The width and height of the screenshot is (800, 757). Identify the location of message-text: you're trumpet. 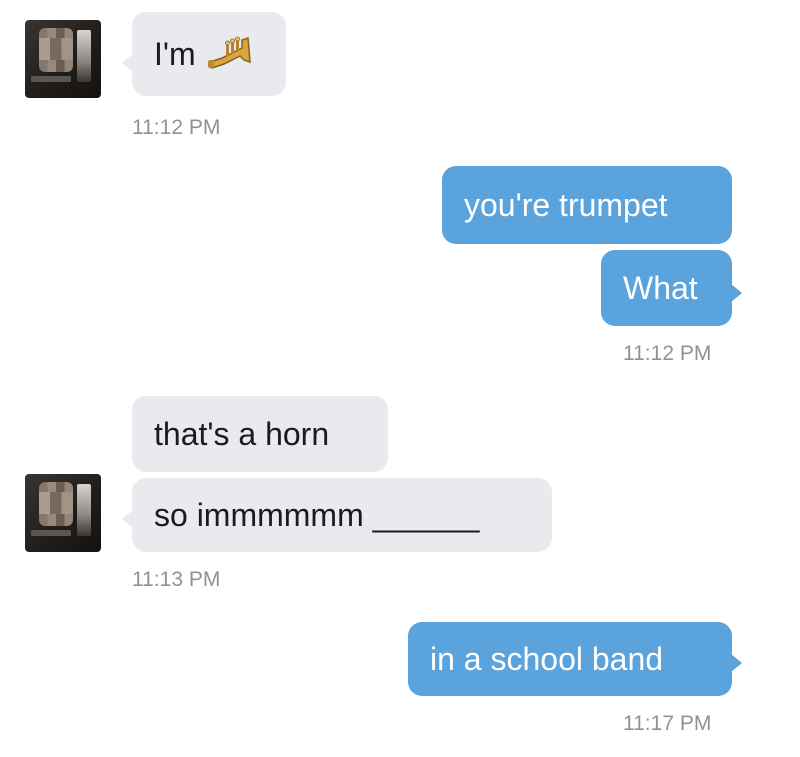
(566, 205).